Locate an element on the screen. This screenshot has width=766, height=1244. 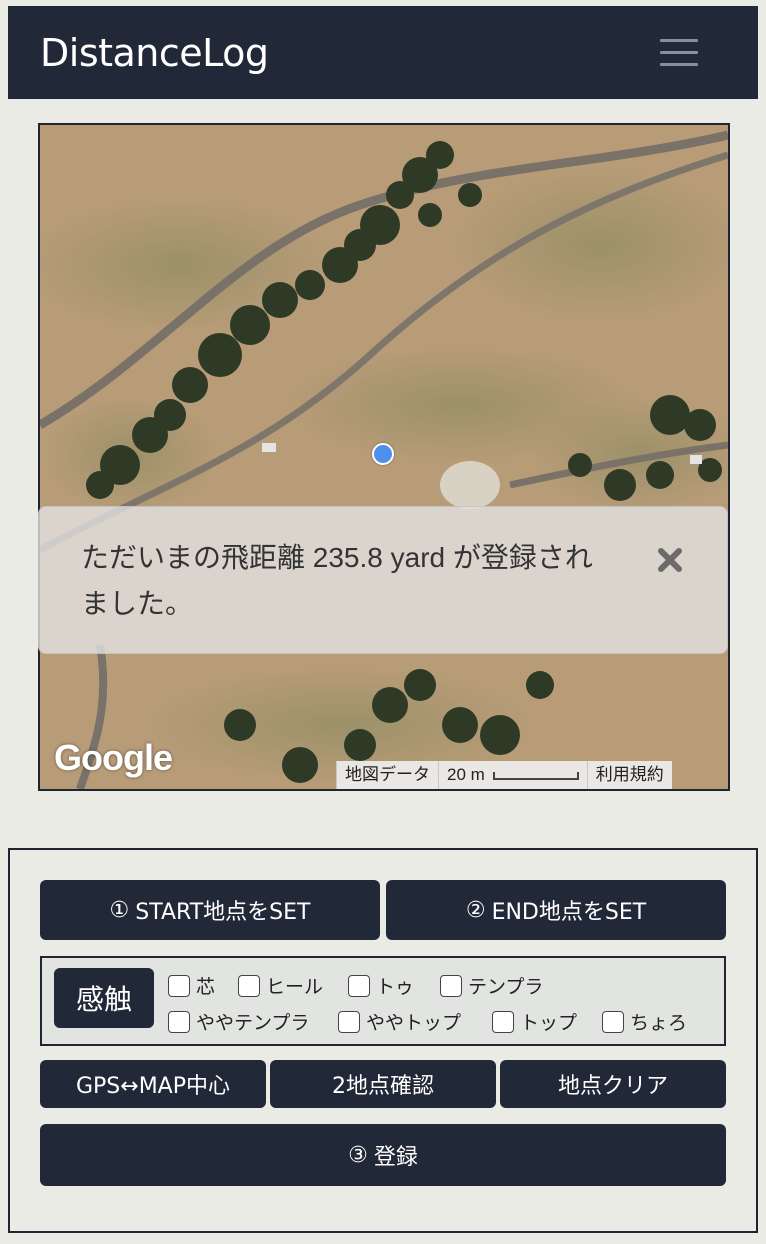
register-label: 登録 is located at coordinates (395, 1157).